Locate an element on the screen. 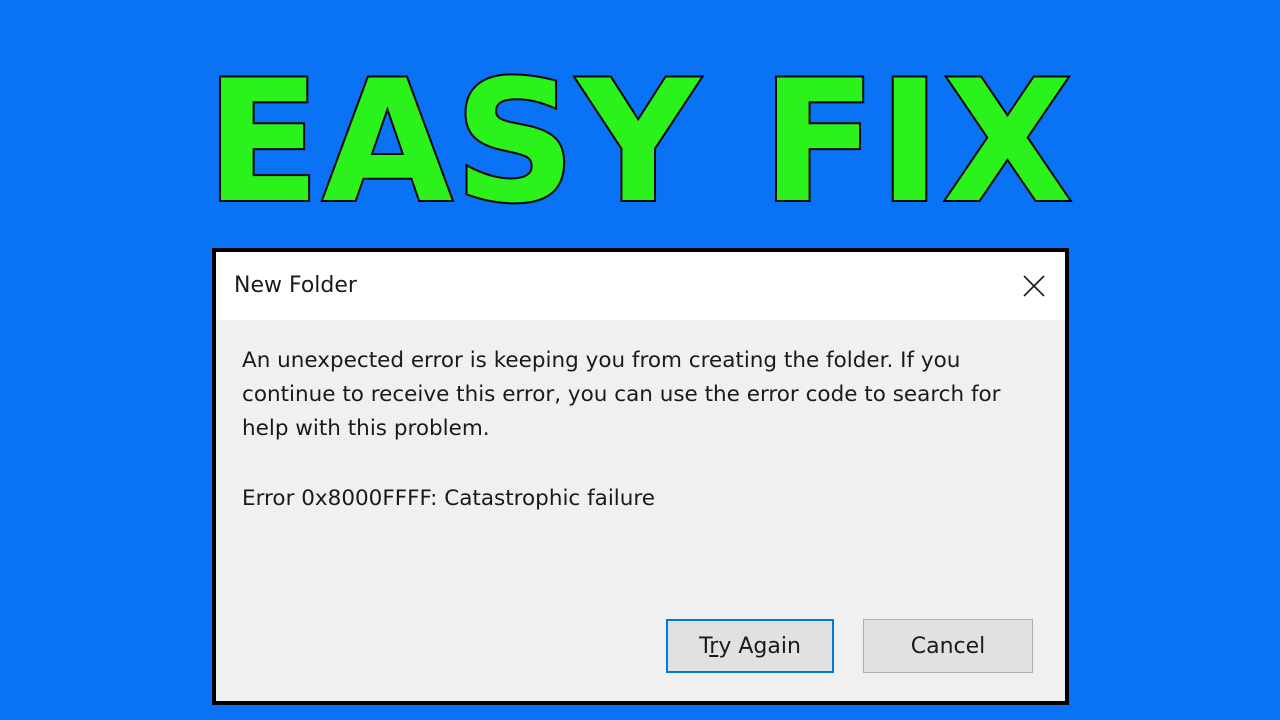 The height and width of the screenshot is (720, 1280). try-again-button: Try Again is located at coordinates (750, 646).